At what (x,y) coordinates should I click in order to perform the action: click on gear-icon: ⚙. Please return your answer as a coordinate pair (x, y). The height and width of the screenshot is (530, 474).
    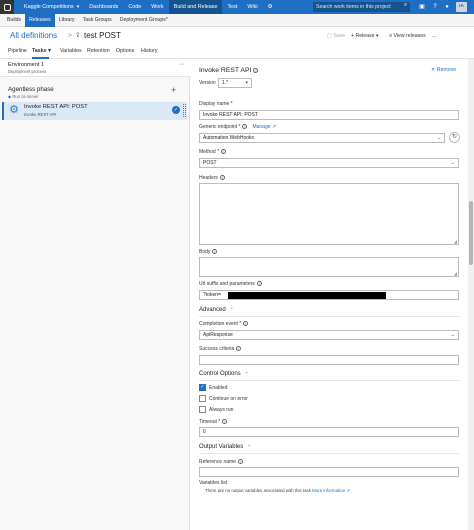
    Looking at the image, I should click on (14, 110).